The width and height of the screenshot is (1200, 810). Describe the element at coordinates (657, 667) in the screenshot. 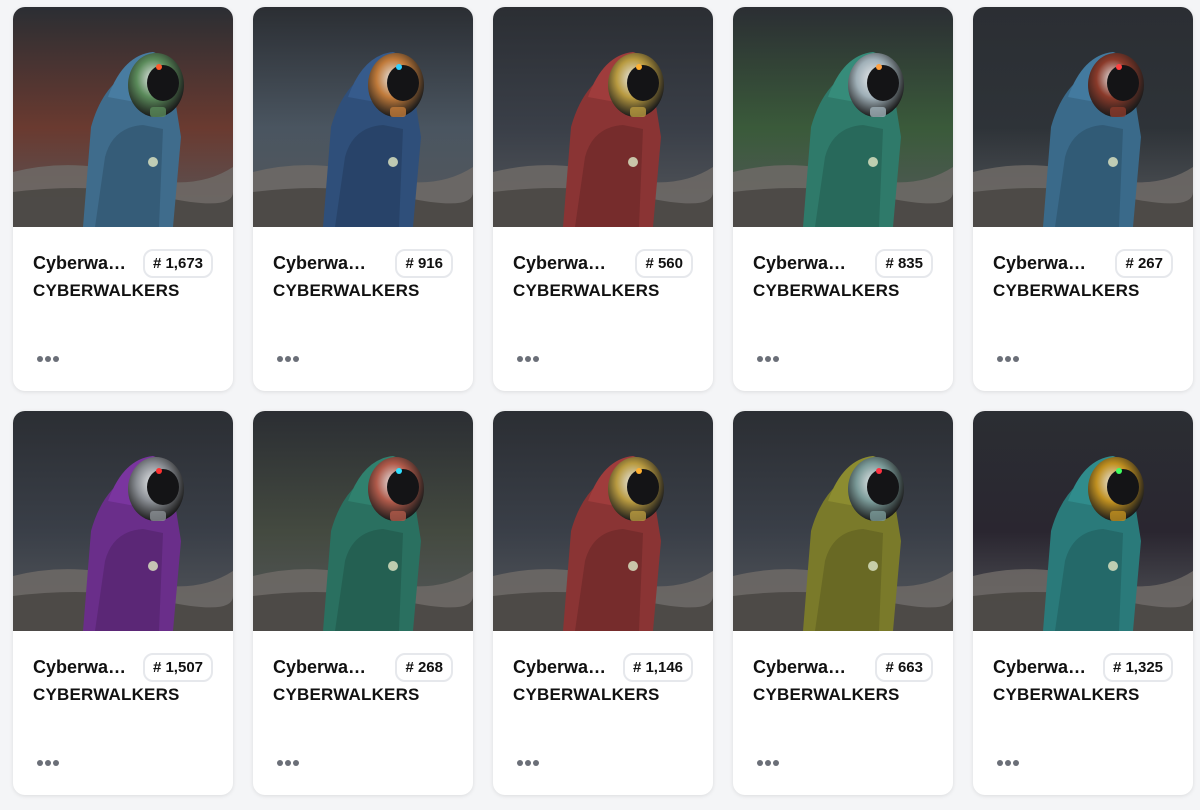

I see `rank-badge: # 1,146` at that location.